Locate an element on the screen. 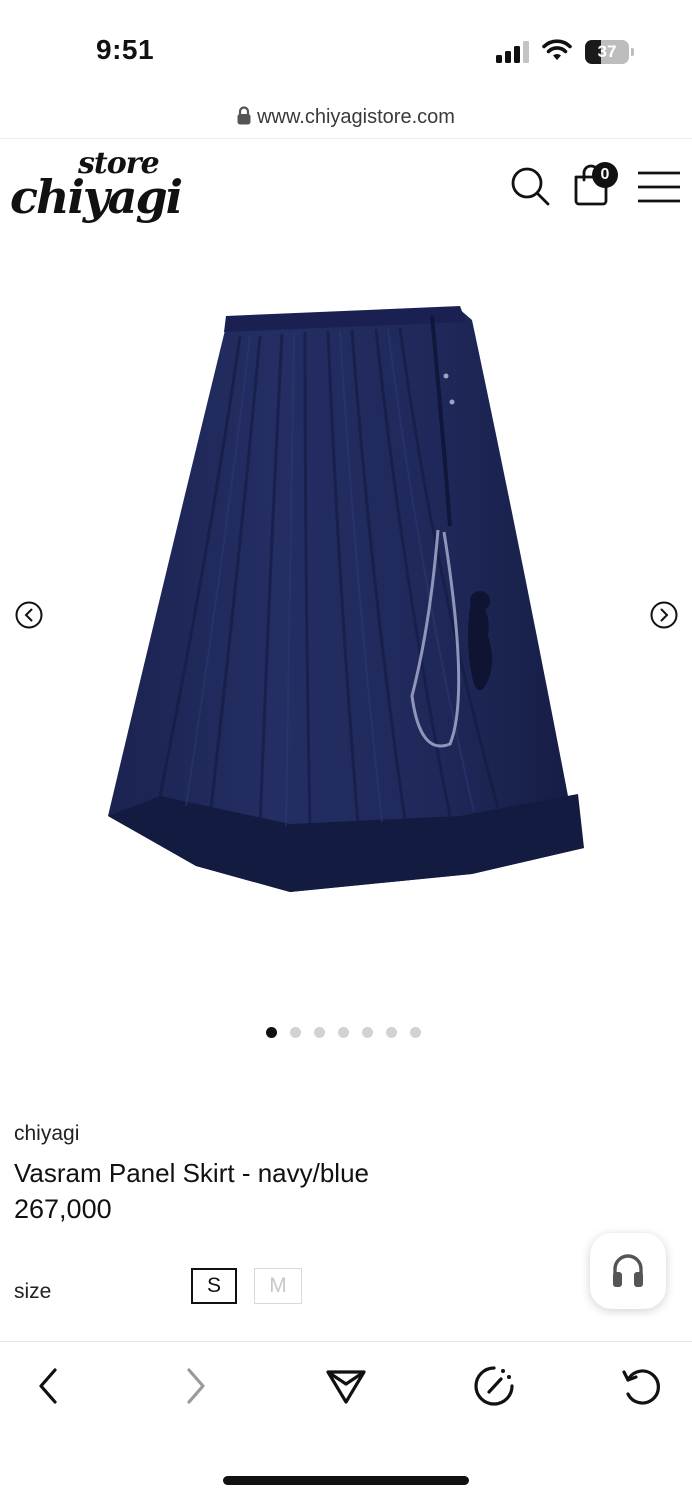  menu-button is located at coordinates (659, 187).